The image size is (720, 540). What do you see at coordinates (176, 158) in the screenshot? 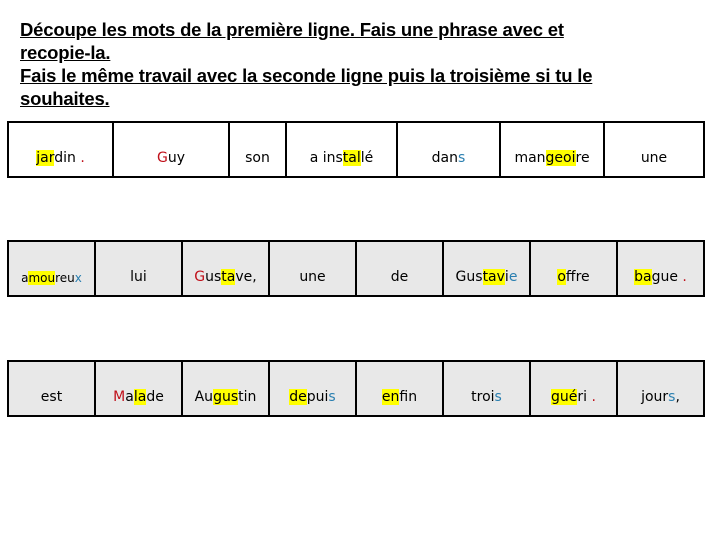
I see `word-segment: uy` at bounding box center [176, 158].